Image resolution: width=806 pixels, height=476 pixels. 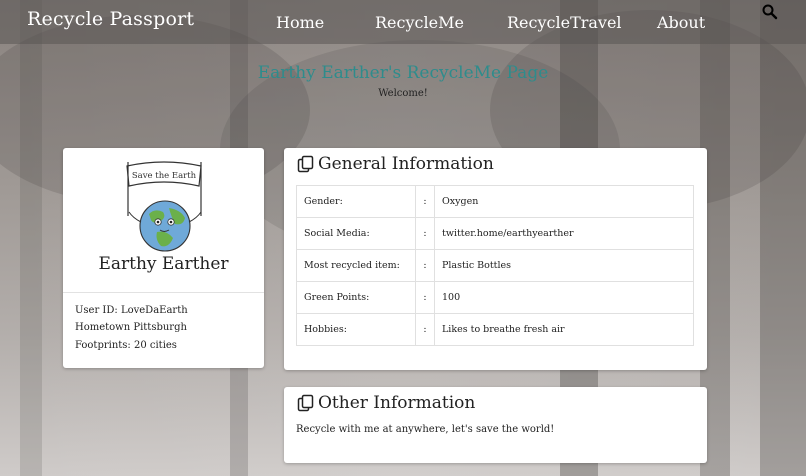 What do you see at coordinates (126, 345) in the screenshot?
I see `footprints-text: Footprints: 20 cities` at bounding box center [126, 345].